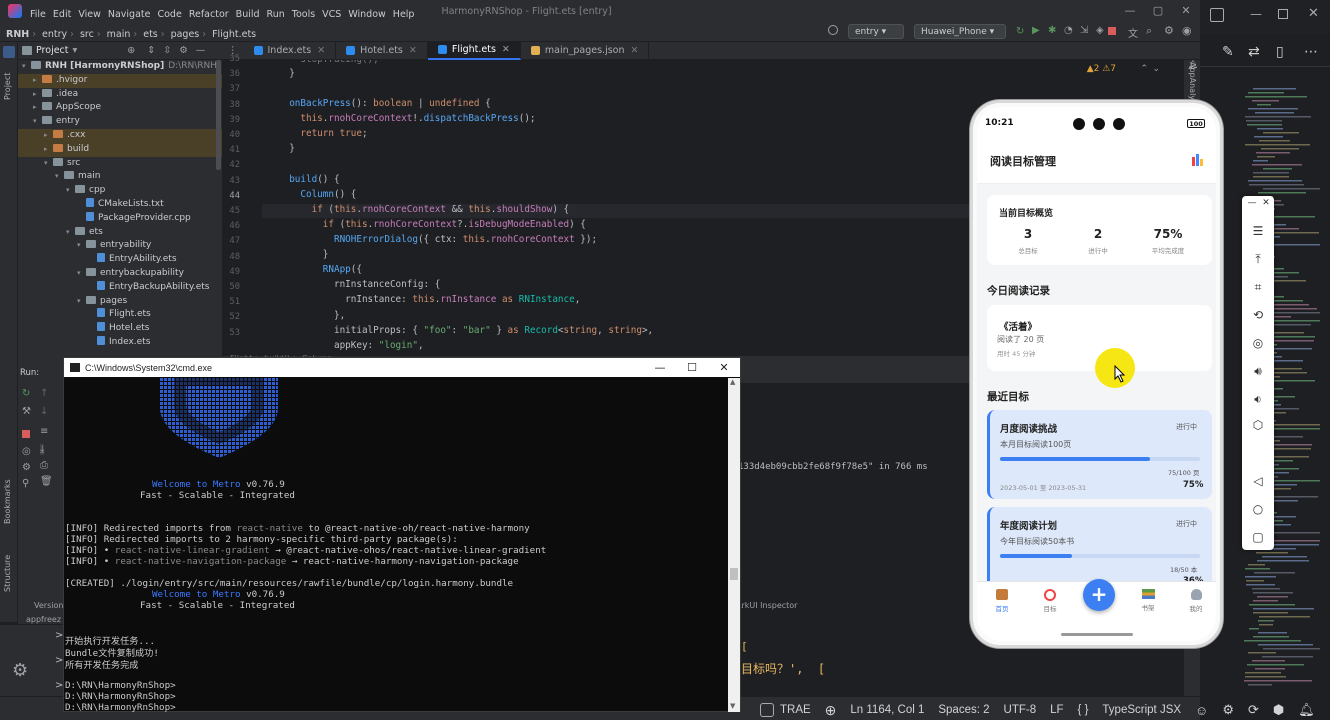  I want to click on sync-icon: ⟳, so click(1253, 710).